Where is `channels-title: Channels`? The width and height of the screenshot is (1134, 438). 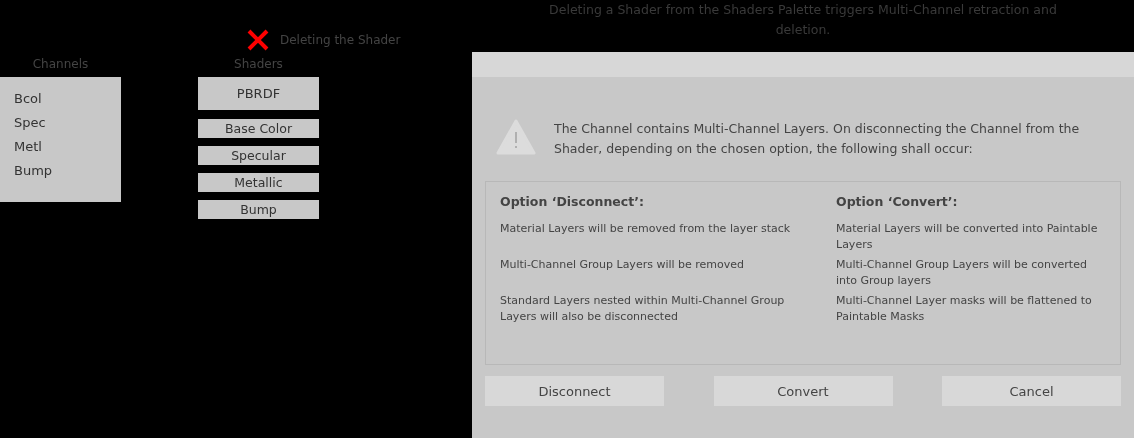
channels-title: Channels is located at coordinates (60, 65).